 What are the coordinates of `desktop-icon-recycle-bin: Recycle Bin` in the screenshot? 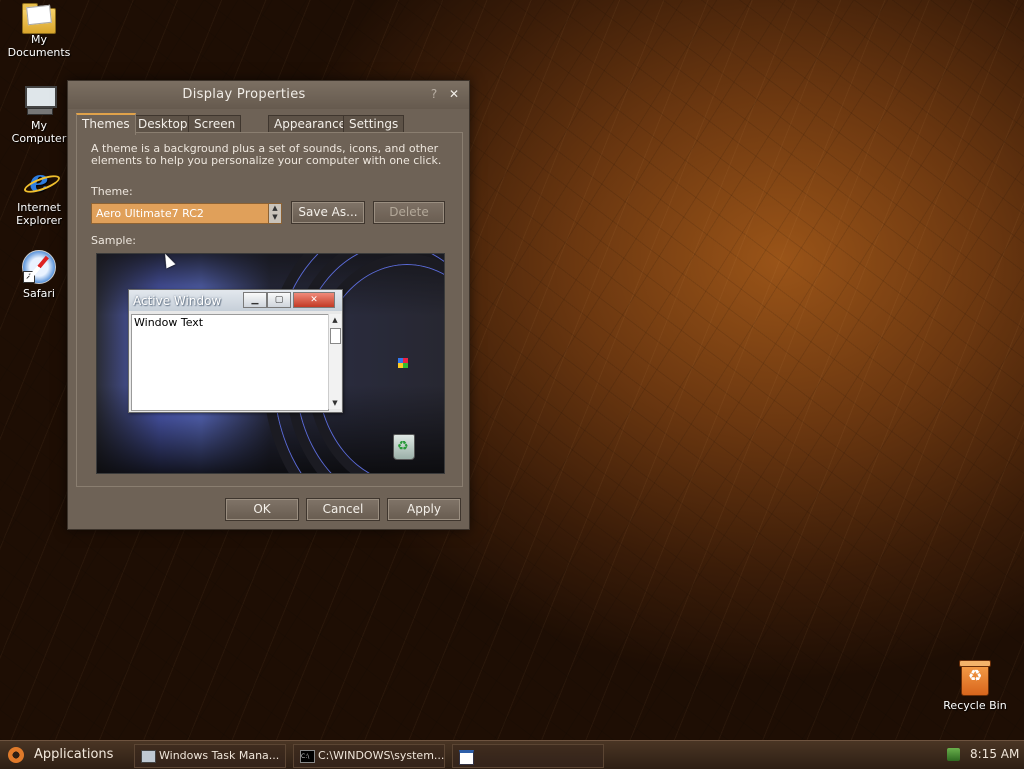 It's located at (975, 686).